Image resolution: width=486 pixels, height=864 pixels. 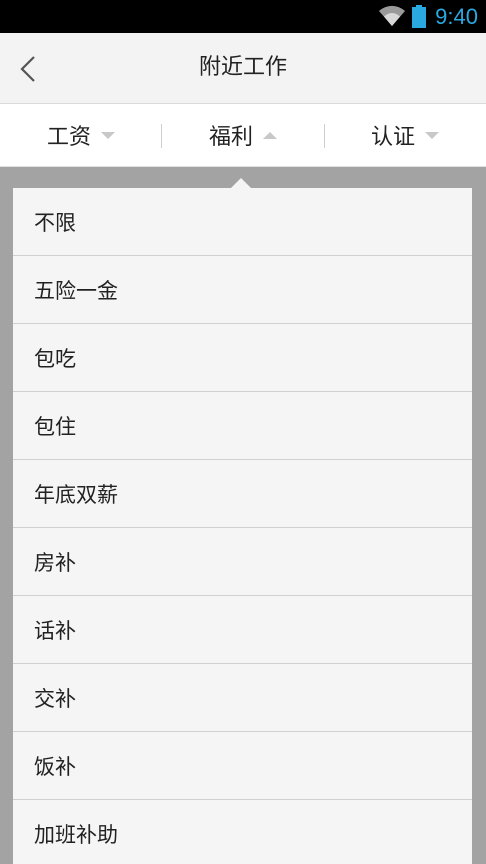 I want to click on filter-tab-benefits: 福利, so click(x=243, y=135).